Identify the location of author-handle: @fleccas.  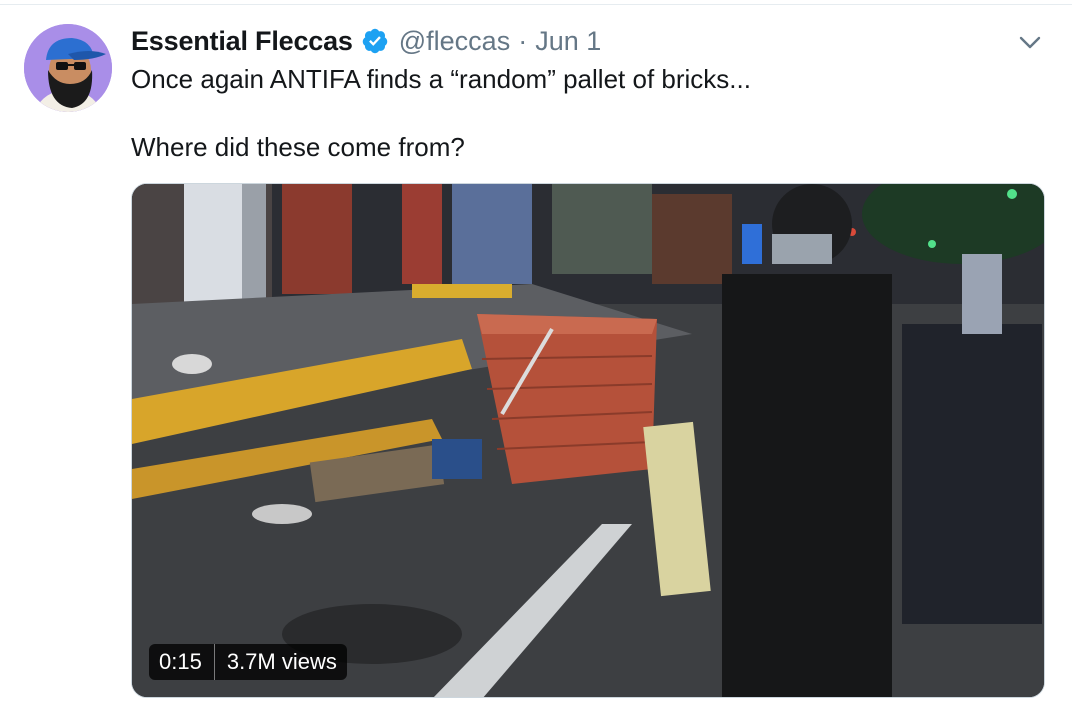
(454, 41).